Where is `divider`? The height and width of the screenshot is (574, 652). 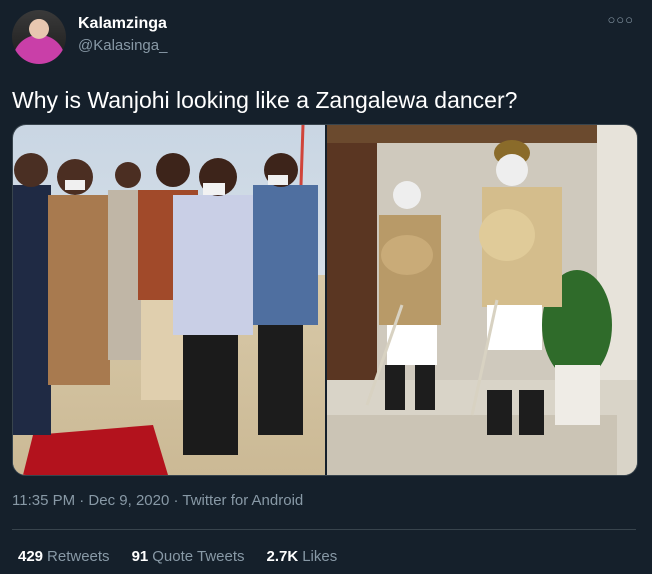 divider is located at coordinates (324, 529).